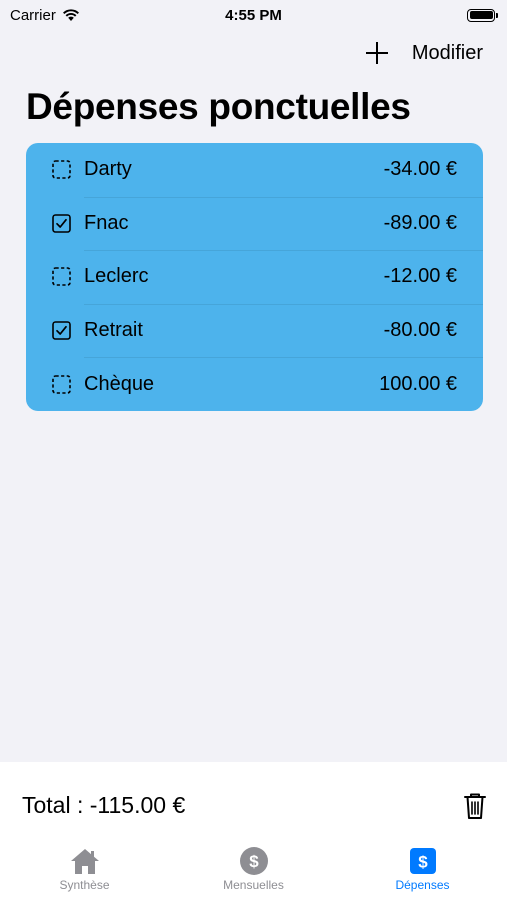 The image size is (507, 900). I want to click on edit-button: Modifier, so click(447, 53).